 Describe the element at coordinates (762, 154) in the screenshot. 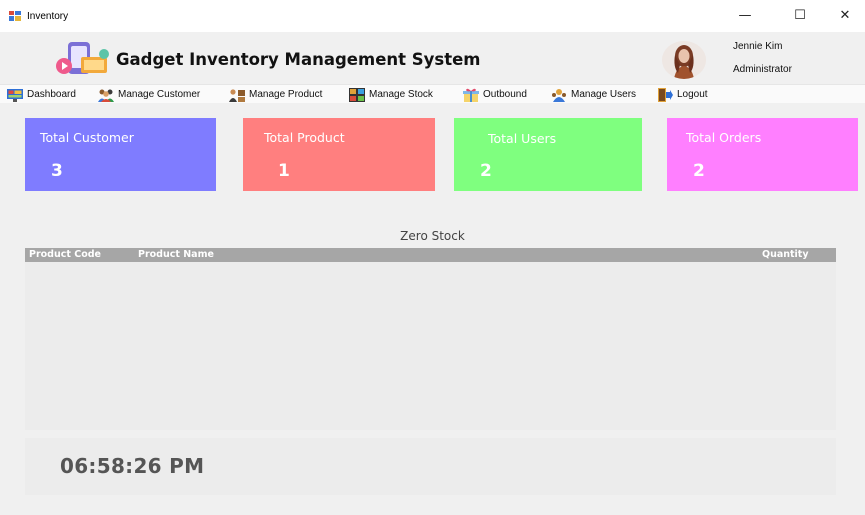

I see `stat-card-total-orders: Total Orders 2` at that location.